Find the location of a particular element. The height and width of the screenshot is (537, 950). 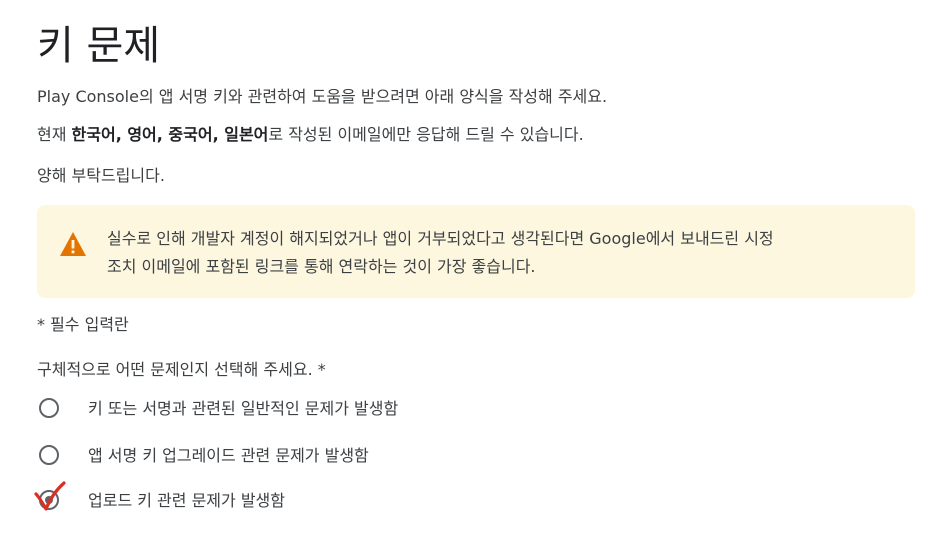

radio-option-upload-key-issue: 업로드 키 관련 문제가 발생함 is located at coordinates (337, 502).